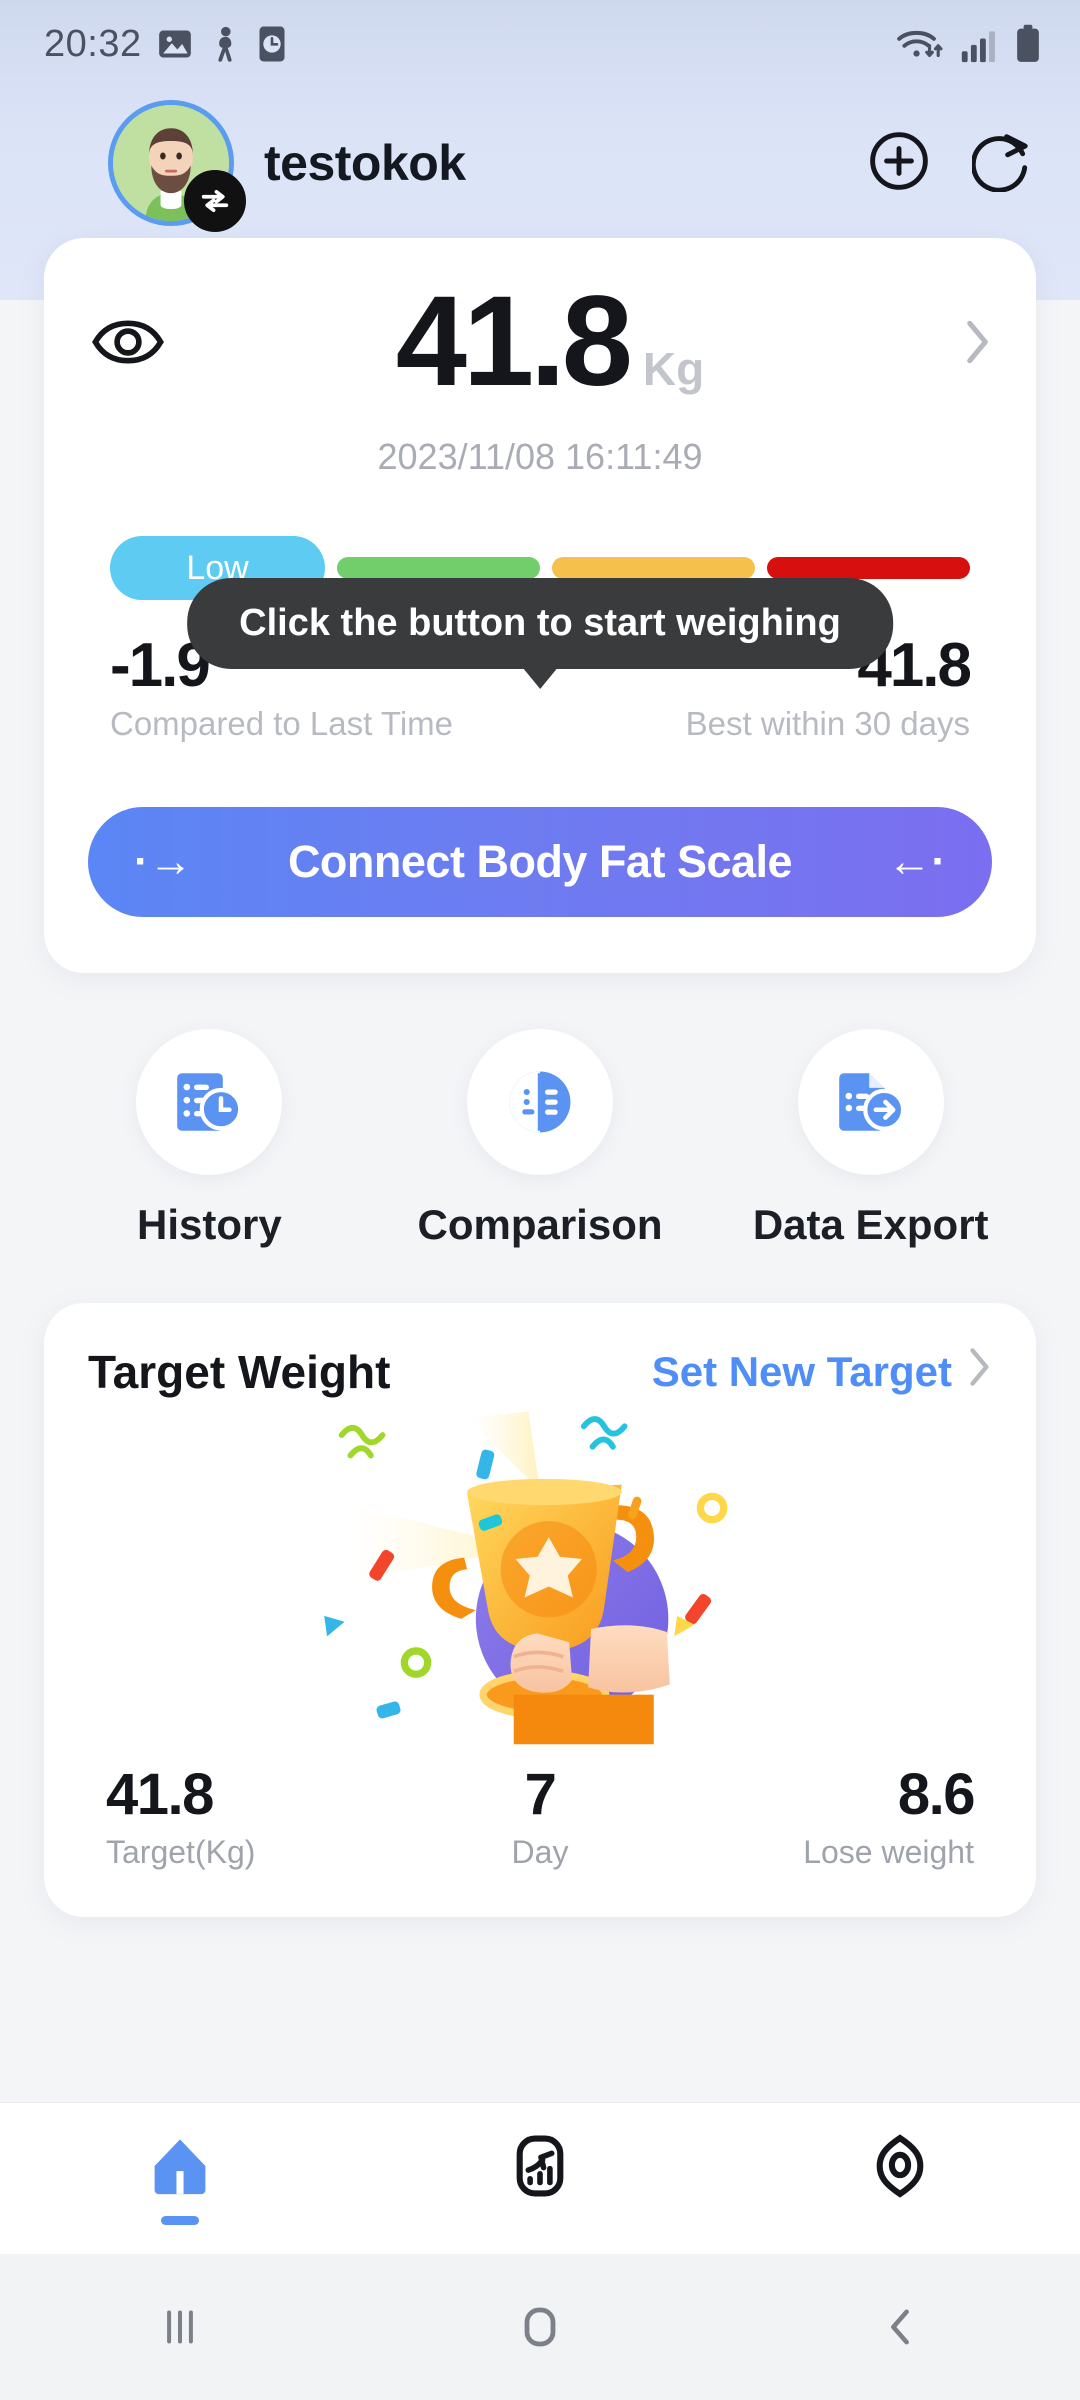  What do you see at coordinates (177, 166) in the screenshot?
I see `avatar` at bounding box center [177, 166].